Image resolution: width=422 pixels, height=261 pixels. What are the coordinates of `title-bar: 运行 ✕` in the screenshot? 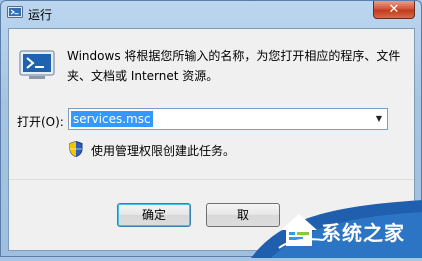 It's located at (211, 14).